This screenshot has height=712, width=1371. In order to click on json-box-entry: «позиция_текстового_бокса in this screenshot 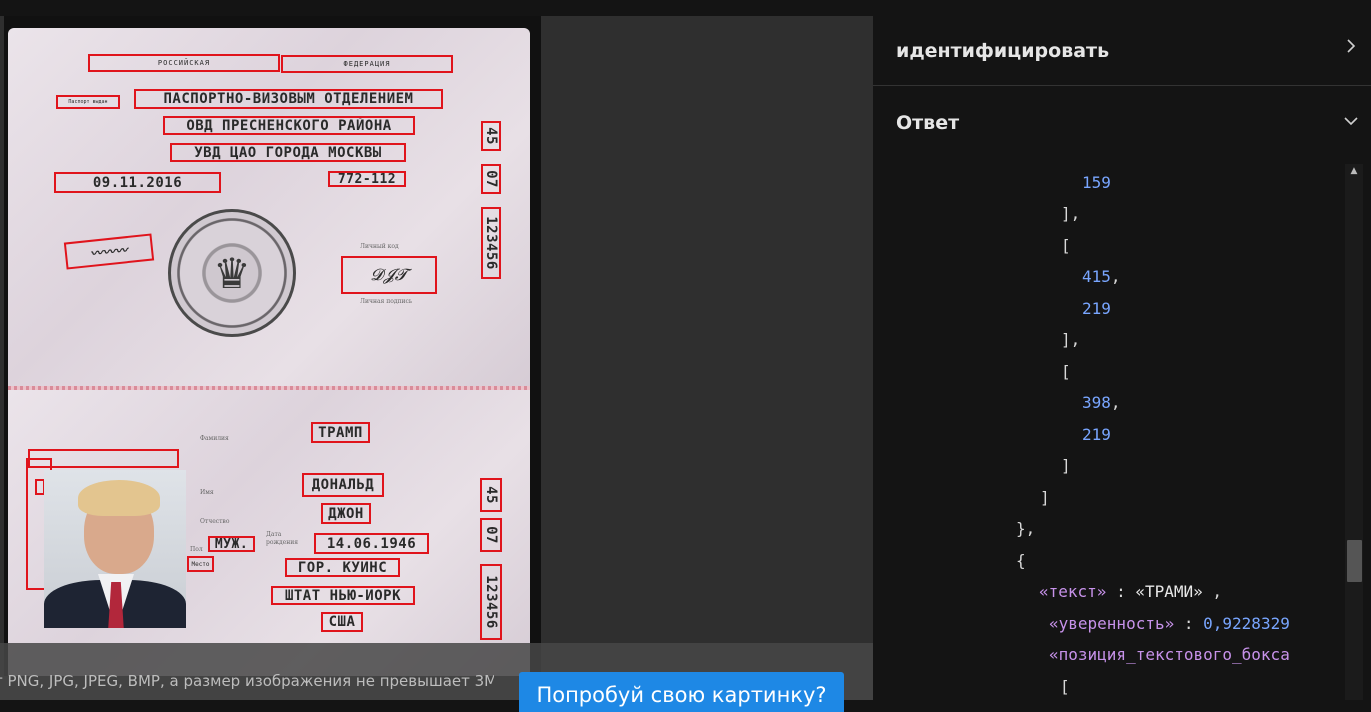, I will do `click(1169, 654)`.